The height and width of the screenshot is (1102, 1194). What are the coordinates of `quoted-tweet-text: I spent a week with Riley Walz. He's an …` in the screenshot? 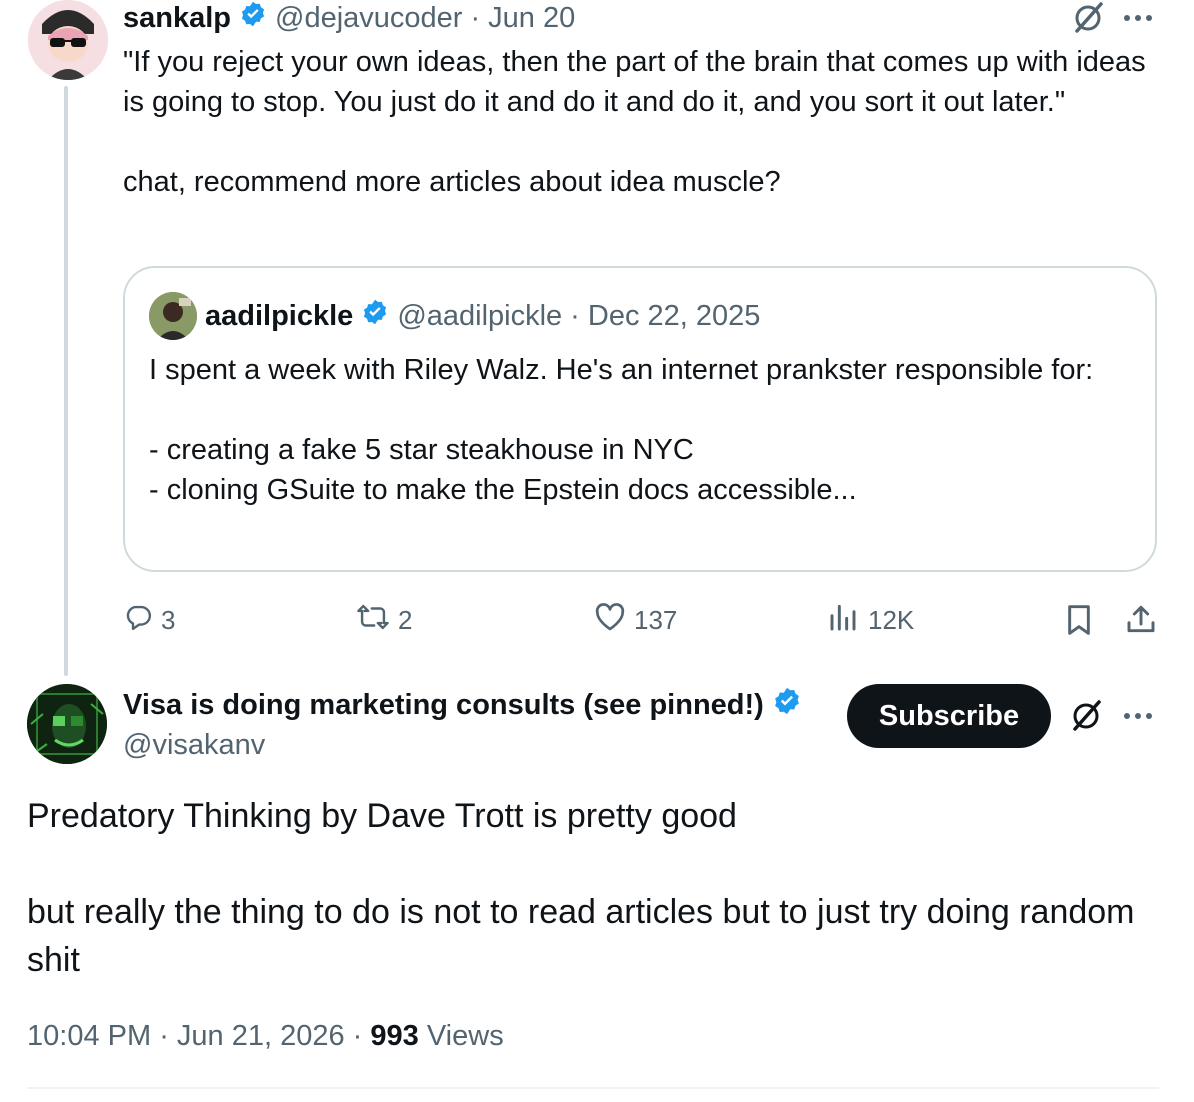 It's located at (621, 430).